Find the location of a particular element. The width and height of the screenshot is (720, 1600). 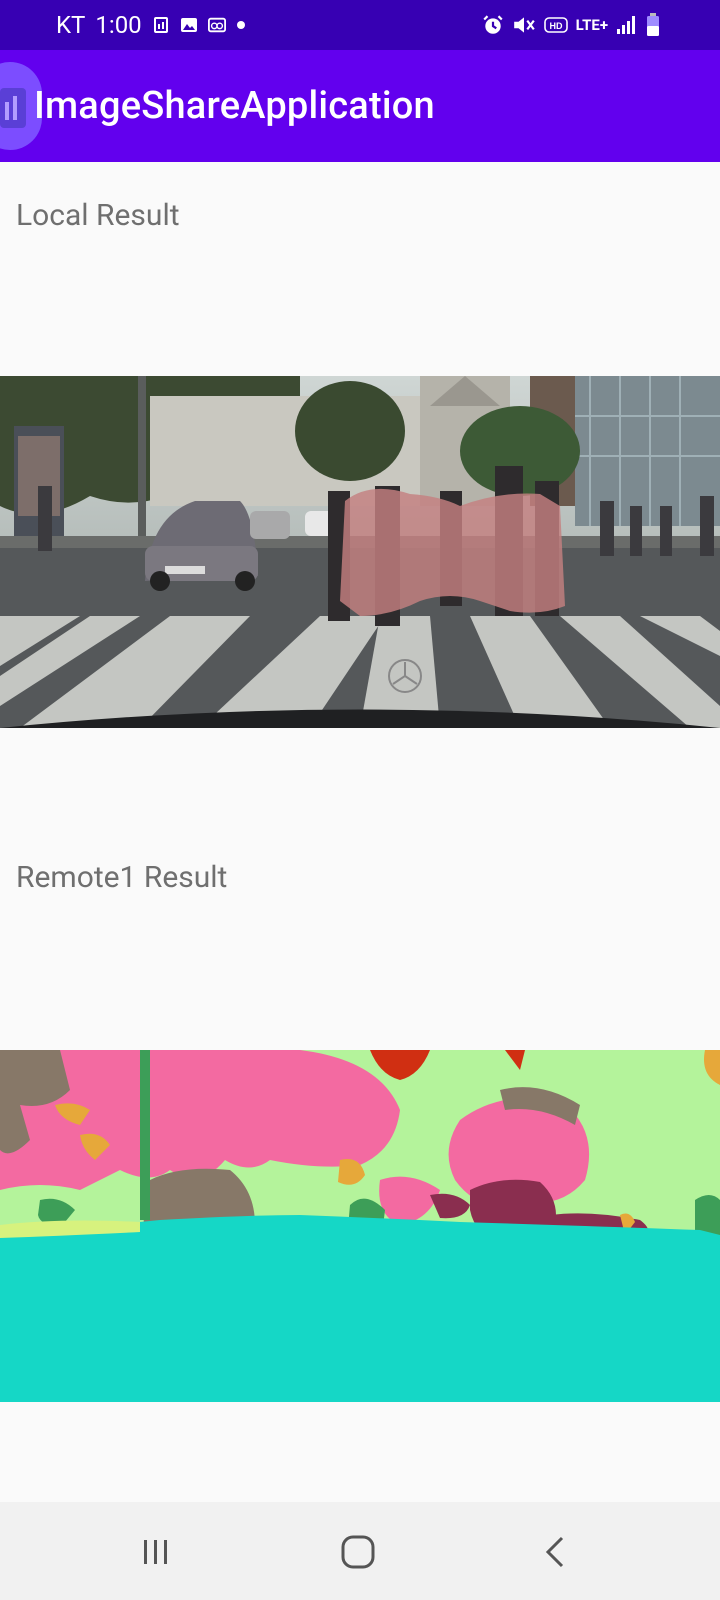

status-bar: KT 1:00 HD LTE+ is located at coordinates (360, 25).